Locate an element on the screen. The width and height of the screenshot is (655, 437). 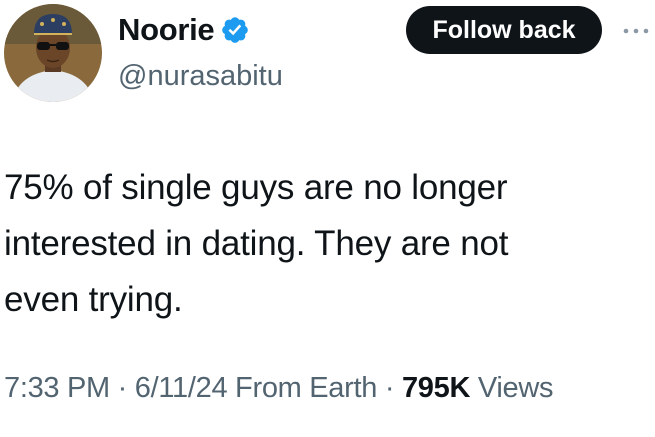
more-options-icon is located at coordinates (636, 31).